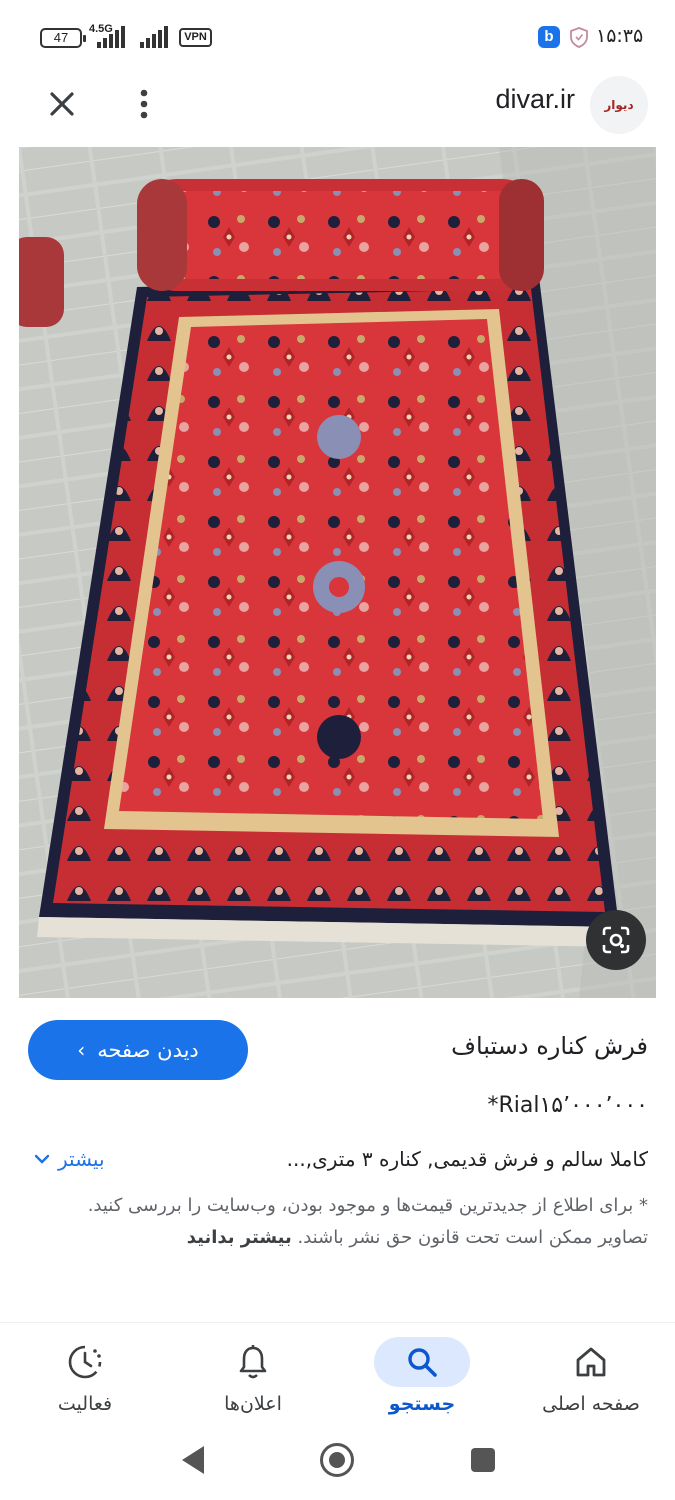 The image size is (675, 1500). I want to click on app-notification-icon: b, so click(549, 37).